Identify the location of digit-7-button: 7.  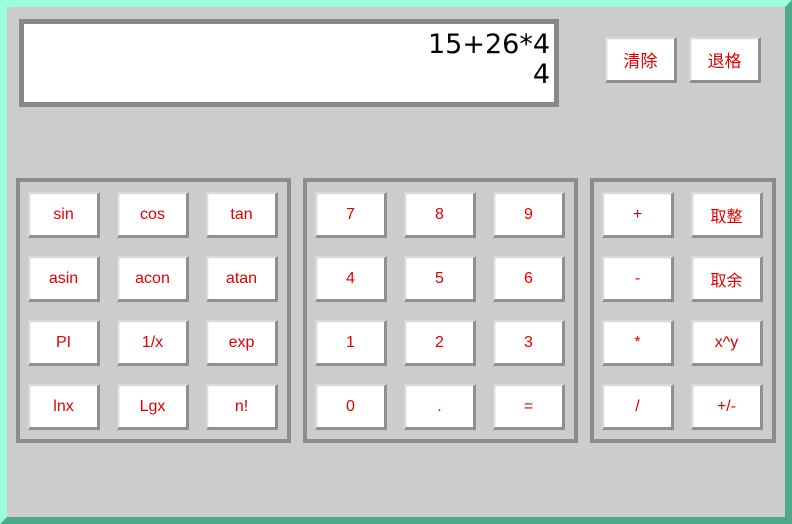
(351, 215).